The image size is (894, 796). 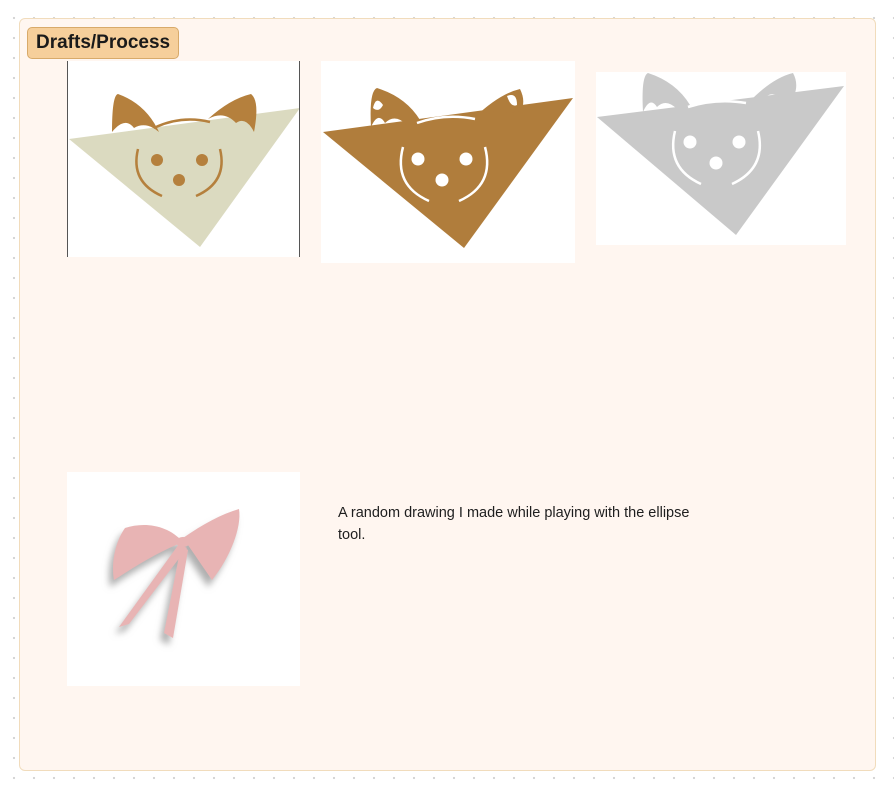 I want to click on bow-drawing-image, so click(x=183, y=579).